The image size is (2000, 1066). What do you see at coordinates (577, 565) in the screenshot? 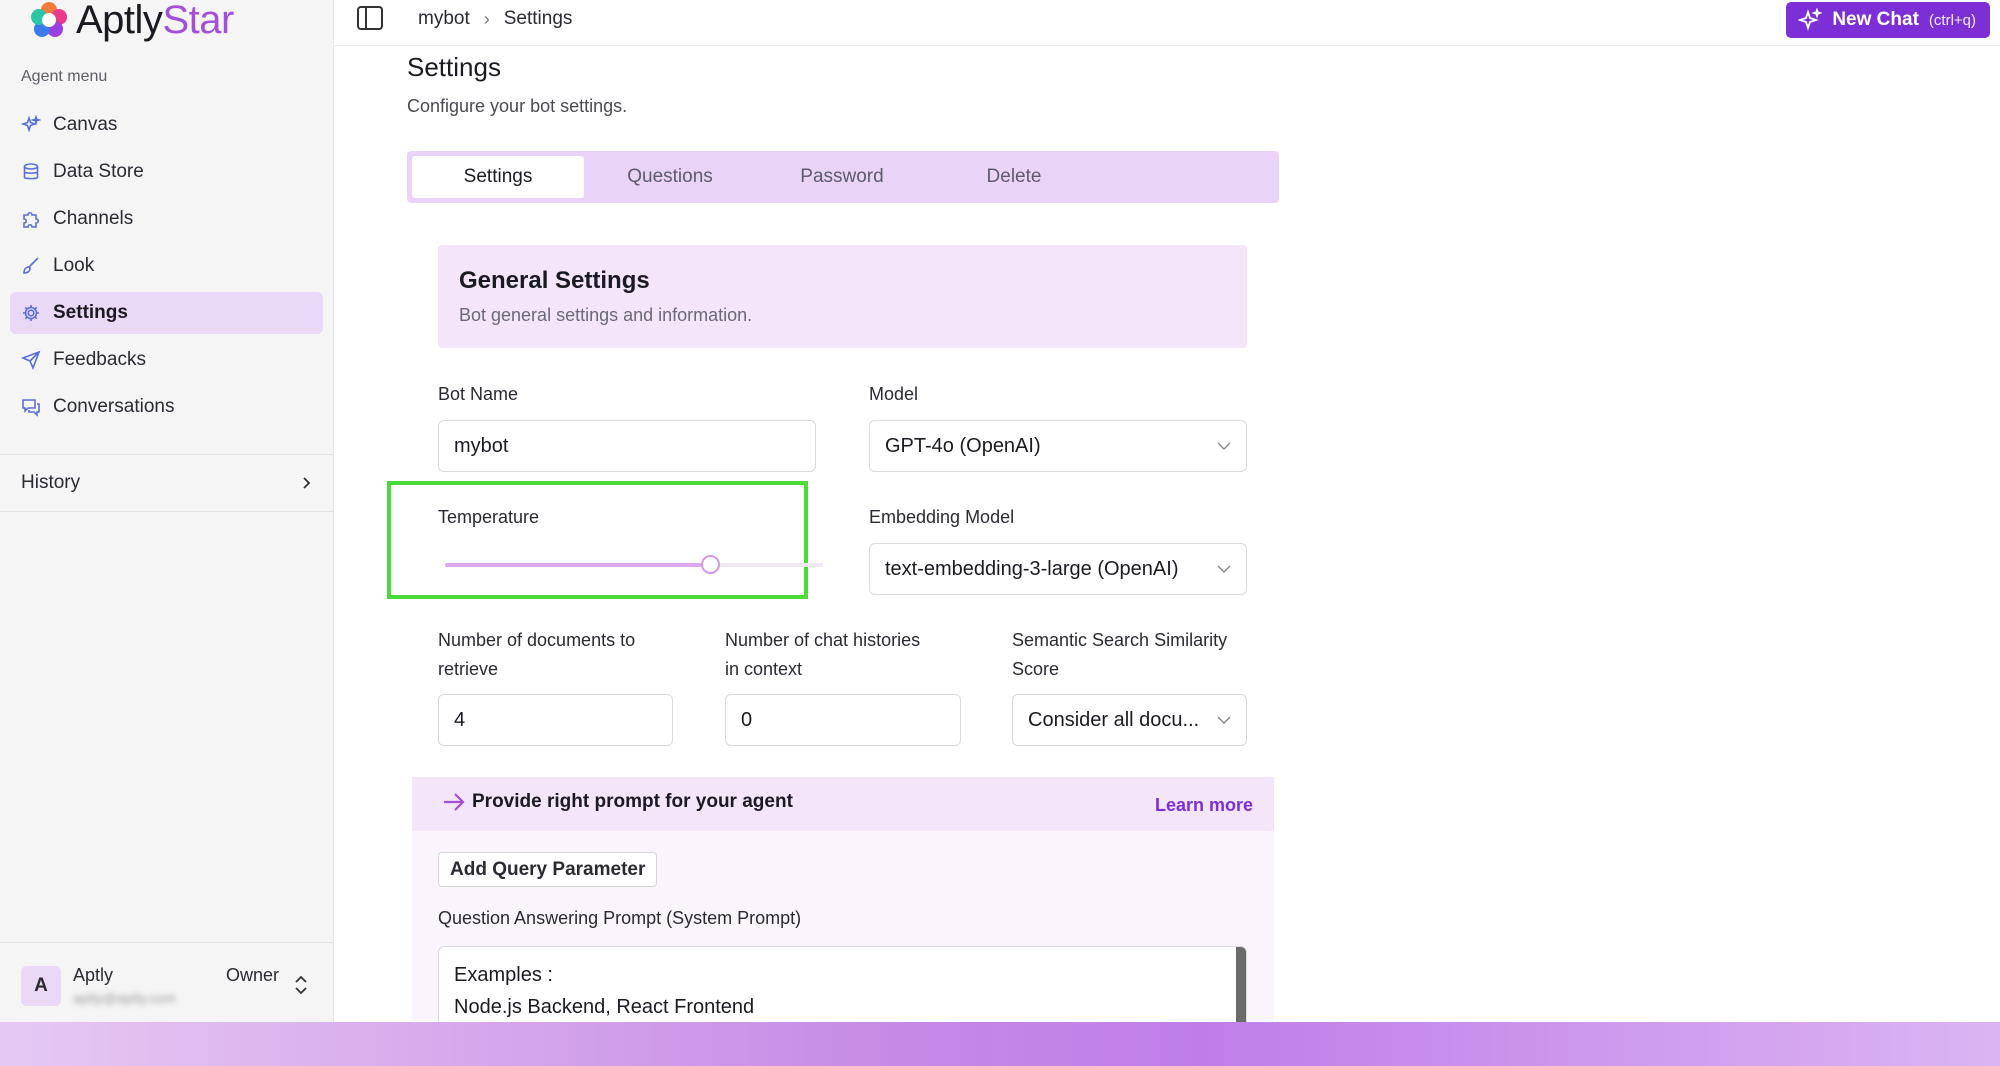
I see `temperature-slider-fill` at bounding box center [577, 565].